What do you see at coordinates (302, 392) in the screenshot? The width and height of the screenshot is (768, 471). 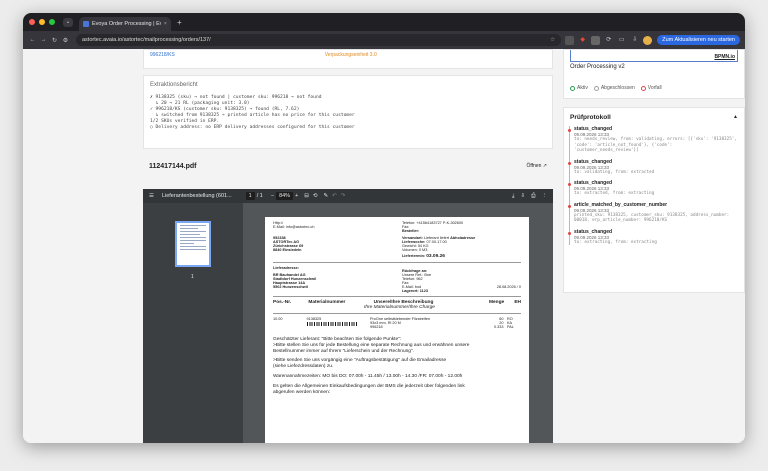 I see `doc-note: abgerufen werden können:` at bounding box center [302, 392].